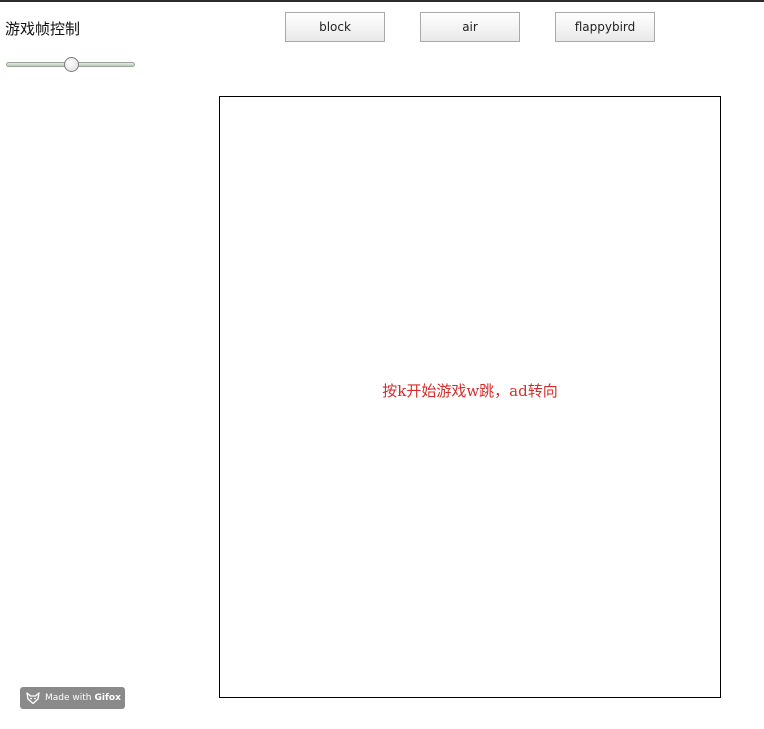 The height and width of the screenshot is (729, 764). I want to click on watermark-prefix: Made with, so click(68, 698).